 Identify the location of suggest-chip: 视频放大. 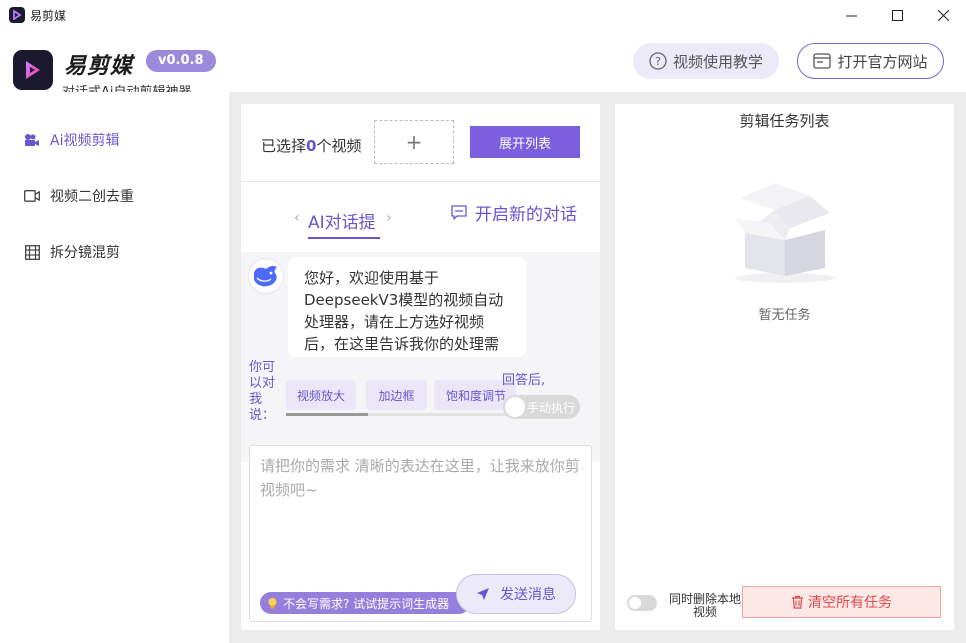
(321, 395).